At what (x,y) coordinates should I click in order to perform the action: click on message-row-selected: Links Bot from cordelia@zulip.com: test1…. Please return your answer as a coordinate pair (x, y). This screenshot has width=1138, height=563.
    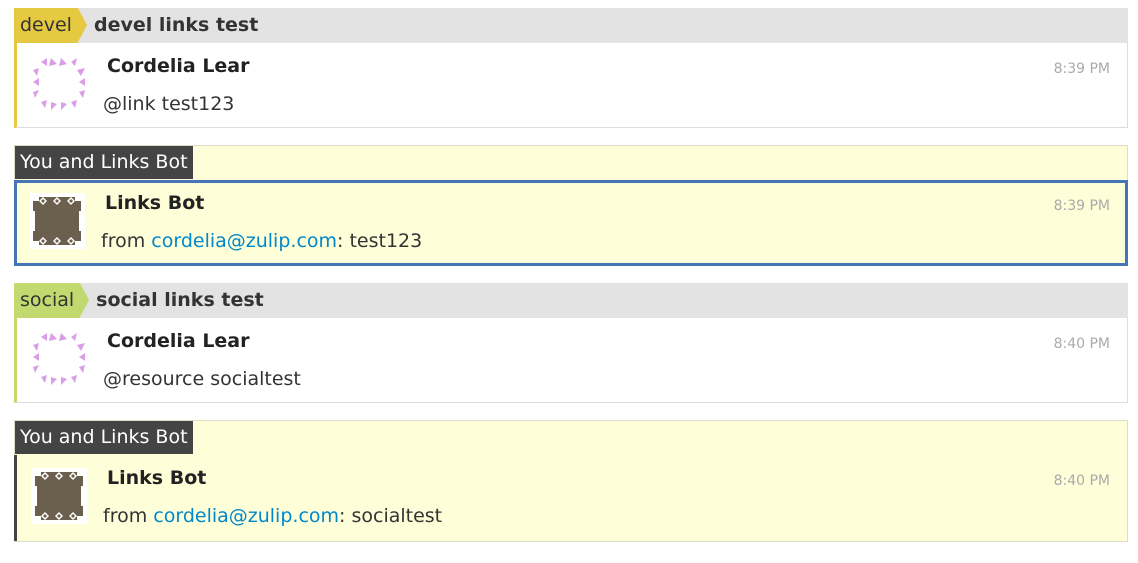
    Looking at the image, I should click on (571, 223).